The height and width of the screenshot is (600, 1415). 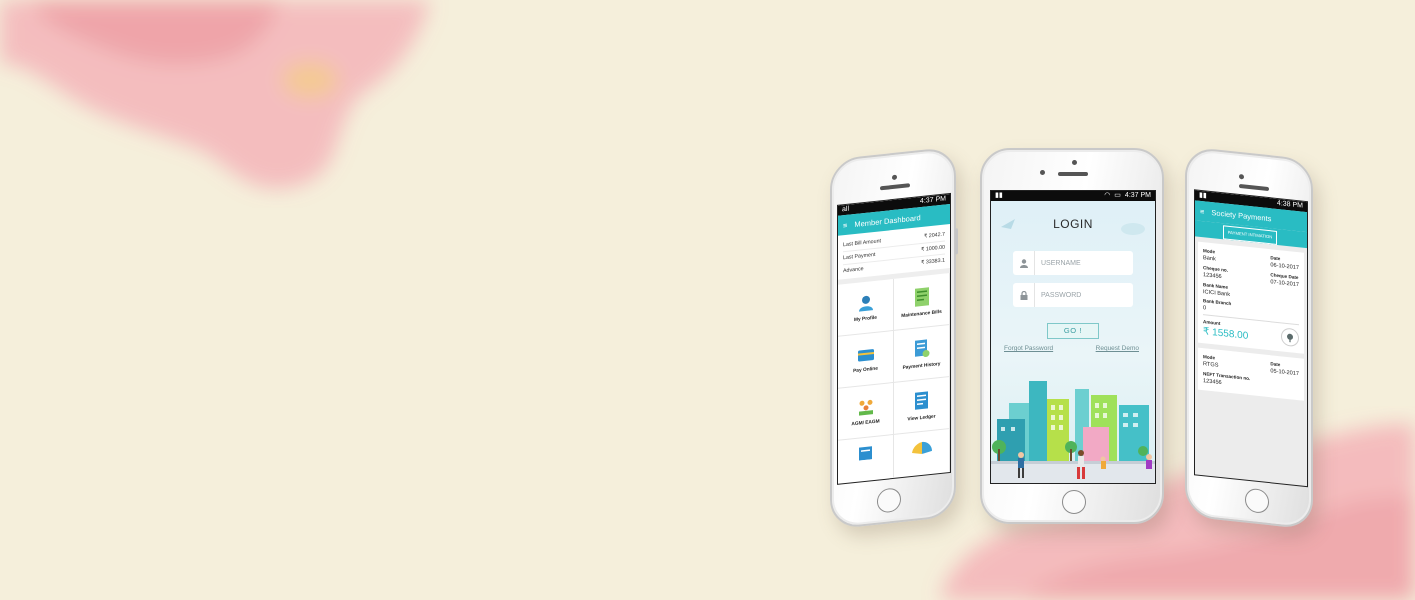 I want to click on wifi-icon: ◠, so click(x=1107, y=195).